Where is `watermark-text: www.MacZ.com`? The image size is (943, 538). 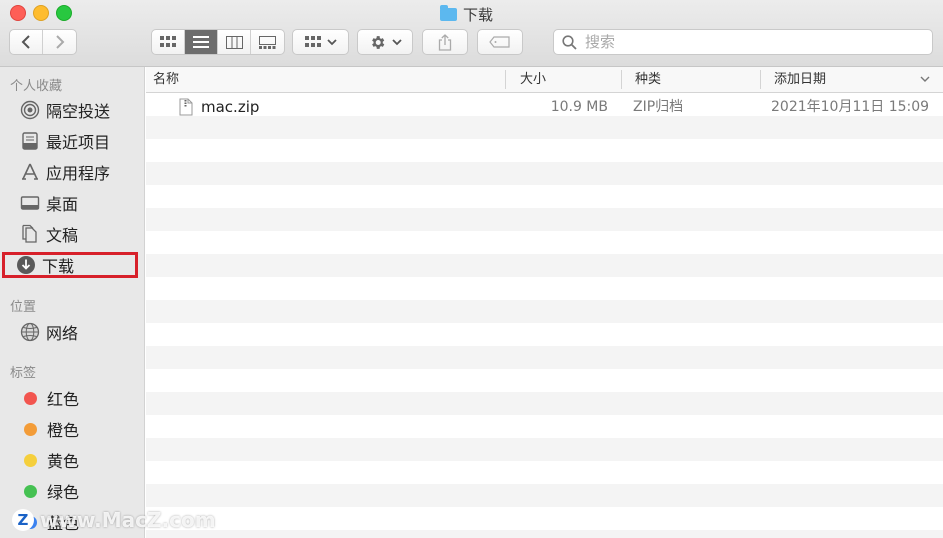 watermark-text: www.MacZ.com is located at coordinates (128, 520).